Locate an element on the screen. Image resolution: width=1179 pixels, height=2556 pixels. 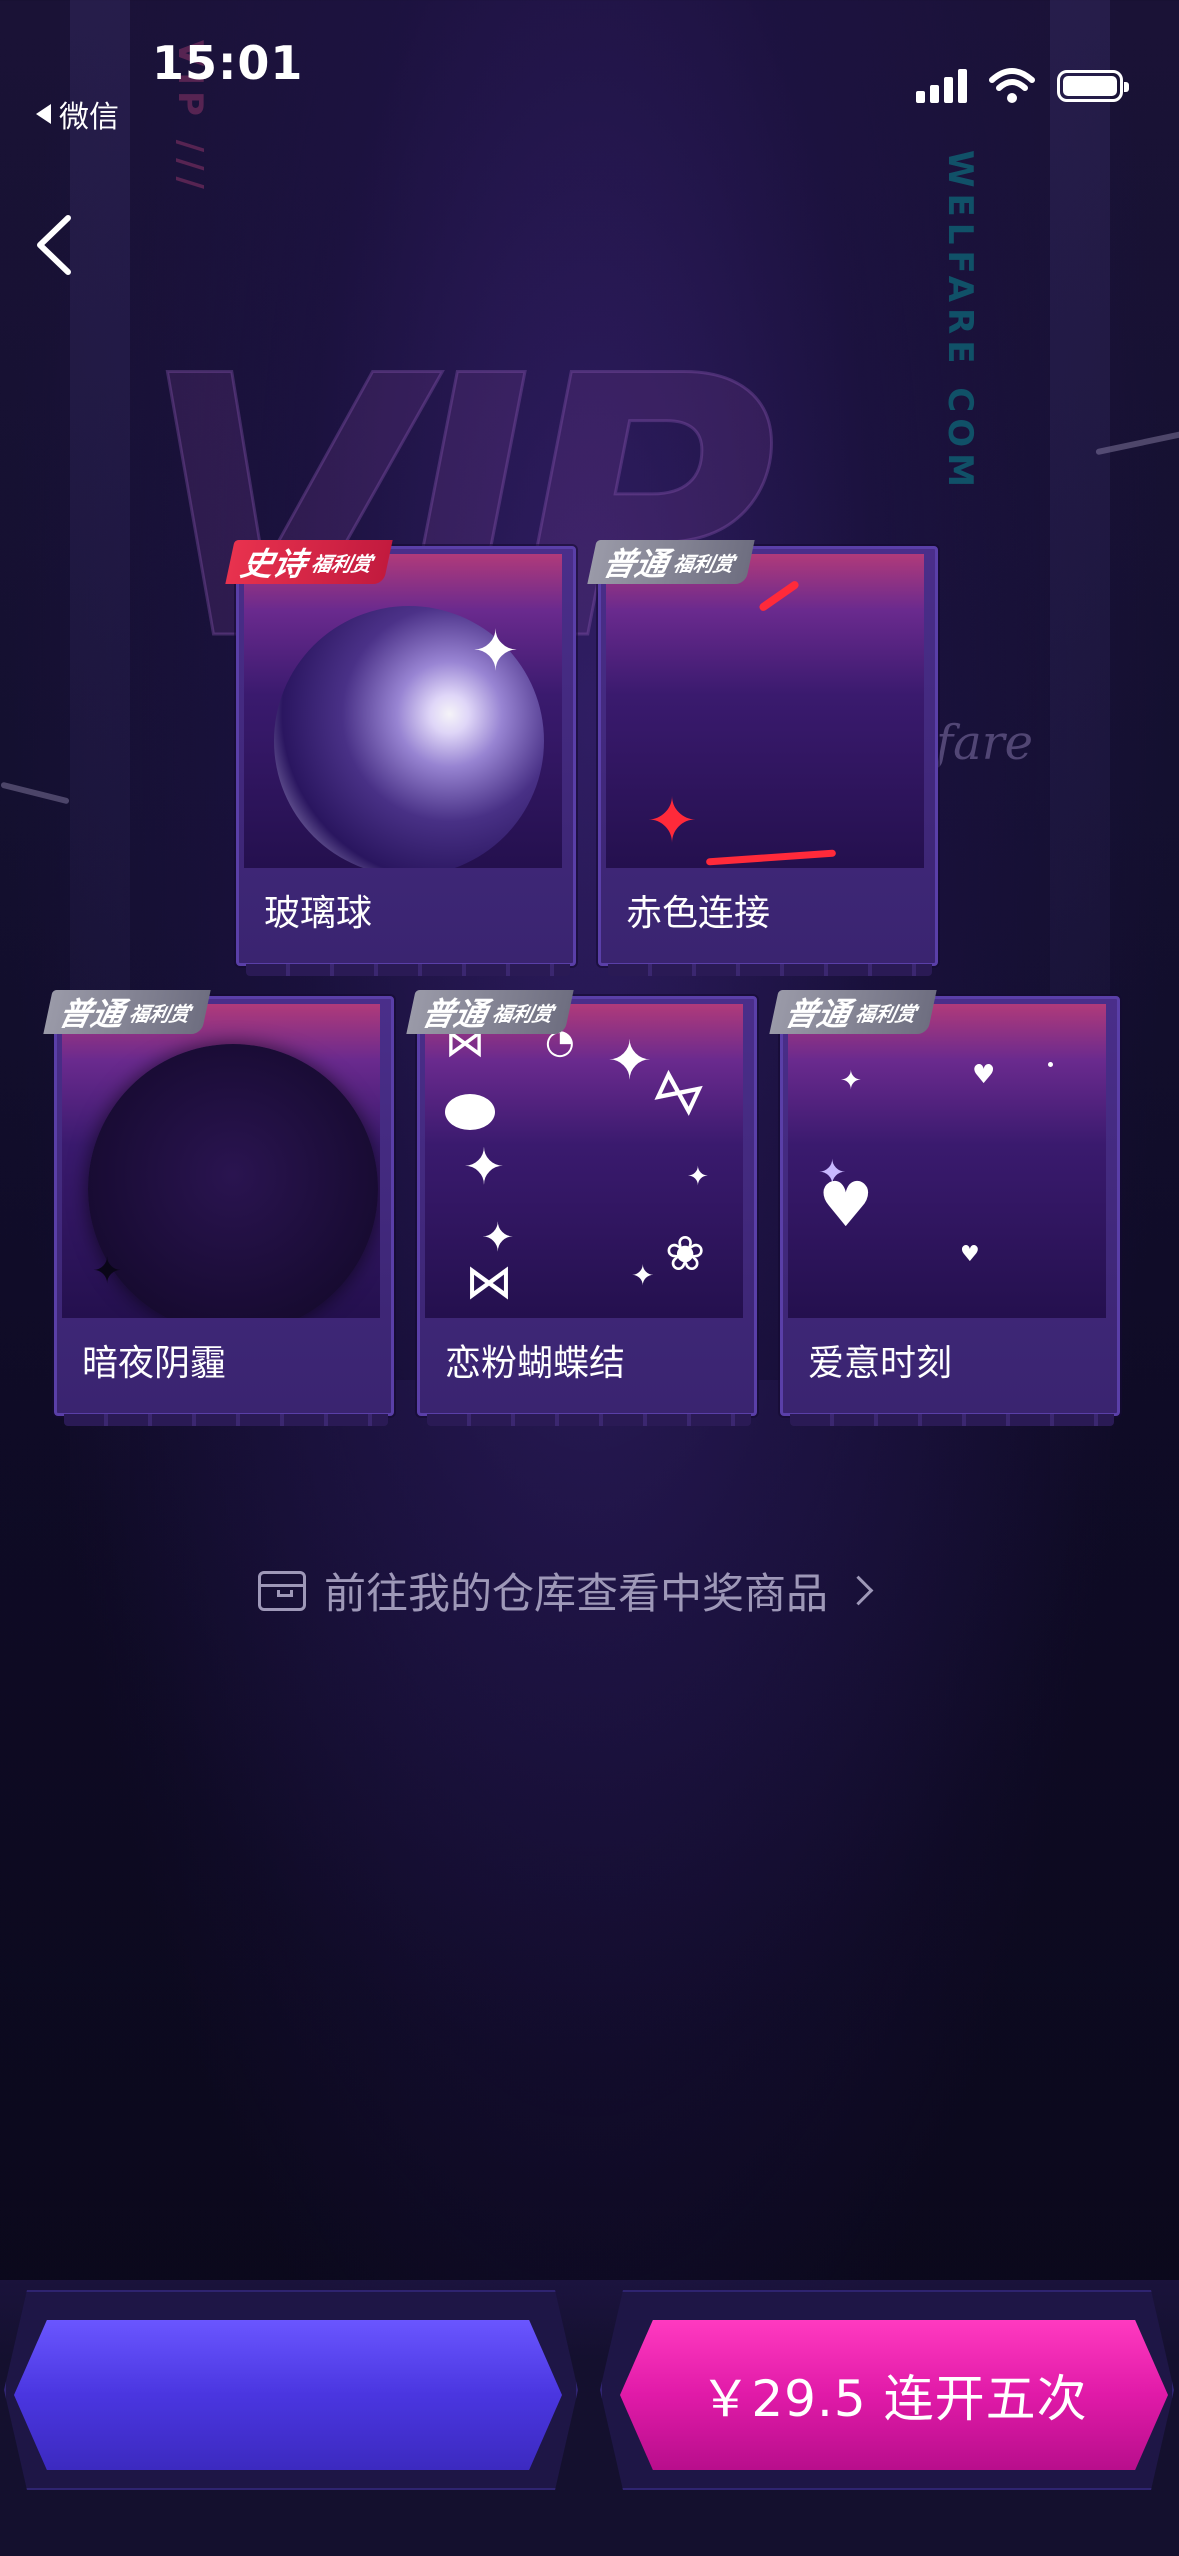
prize-image-dark-haze: ✦ is located at coordinates (221, 1161).